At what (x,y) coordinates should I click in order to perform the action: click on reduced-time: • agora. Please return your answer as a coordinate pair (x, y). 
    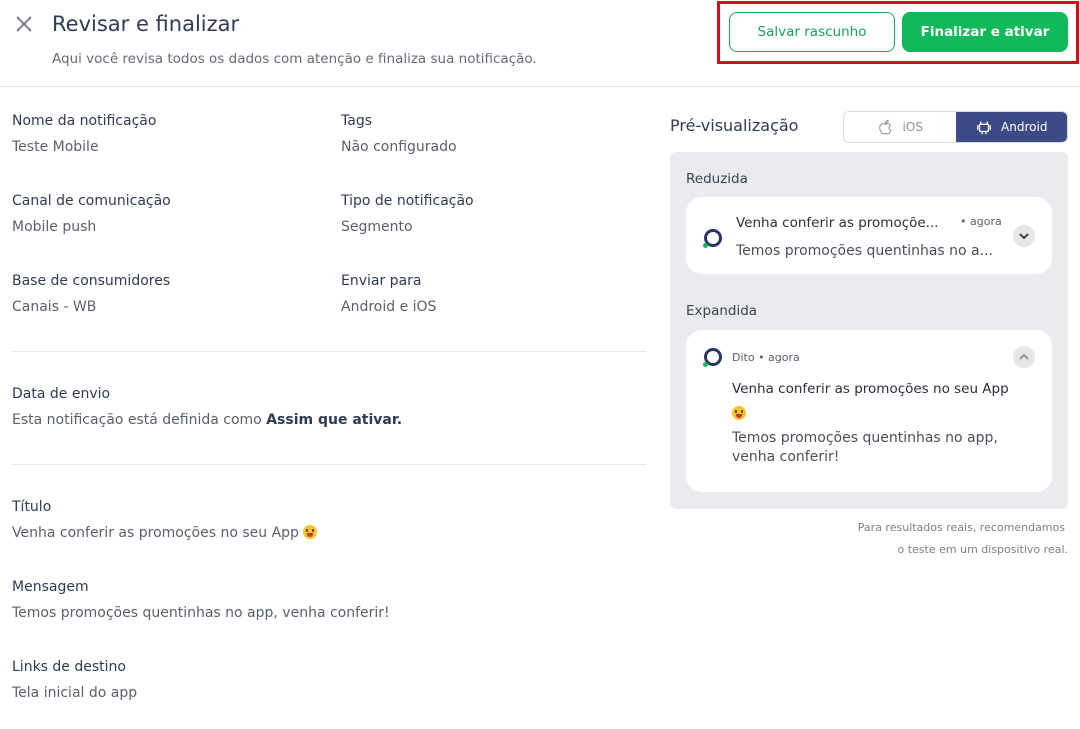
    Looking at the image, I should click on (981, 221).